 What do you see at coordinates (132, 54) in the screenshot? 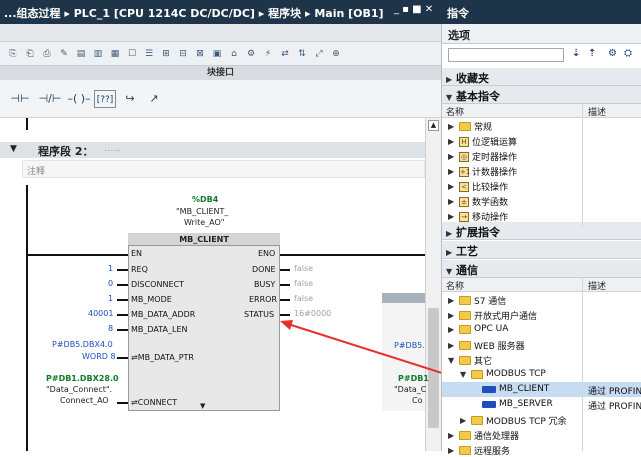
I see `toolbar-icon-8: ☐` at bounding box center [132, 54].